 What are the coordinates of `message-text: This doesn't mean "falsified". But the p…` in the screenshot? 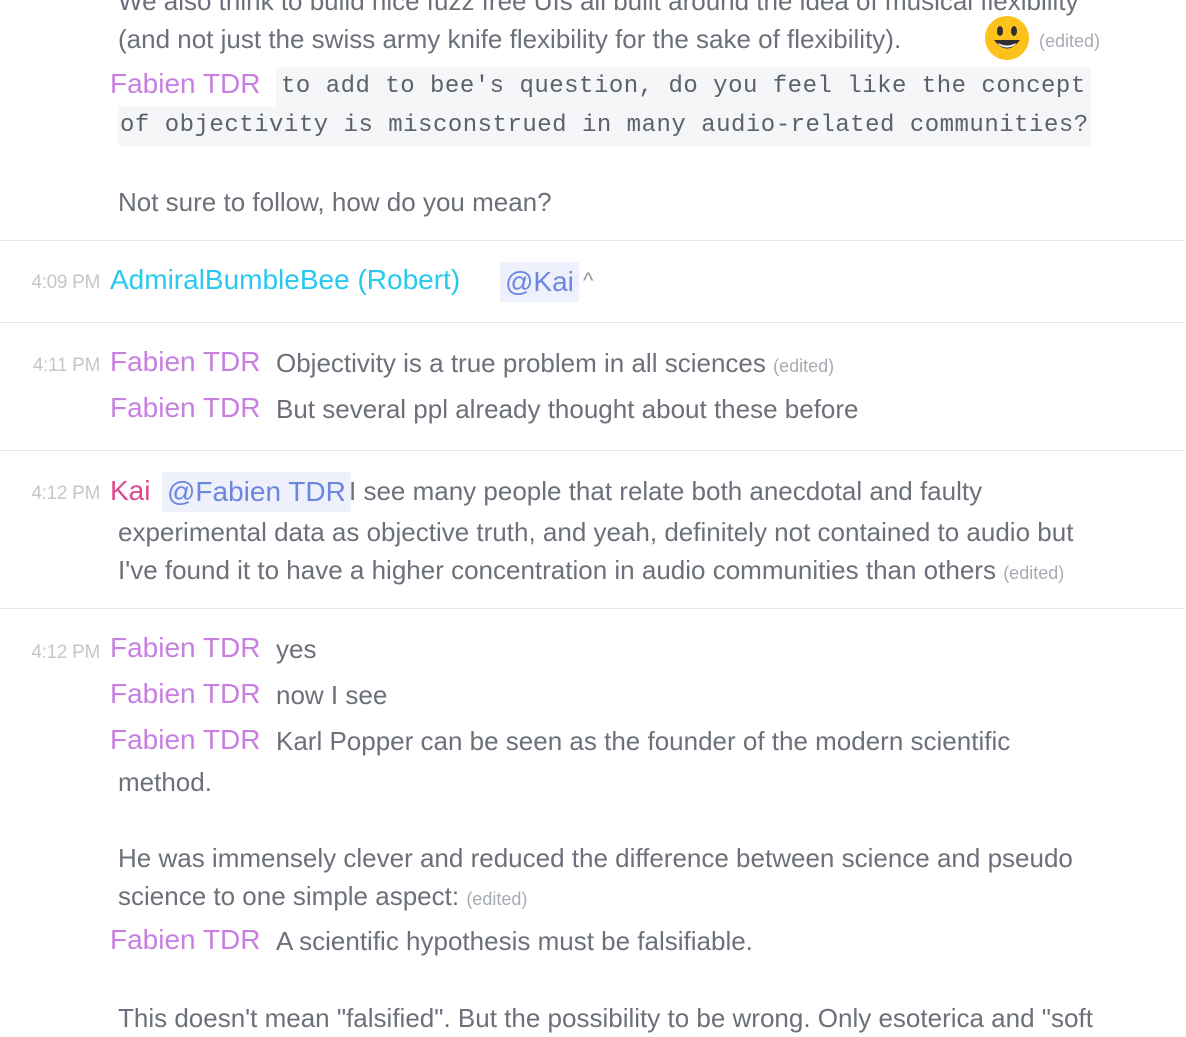 It's located at (605, 1018).